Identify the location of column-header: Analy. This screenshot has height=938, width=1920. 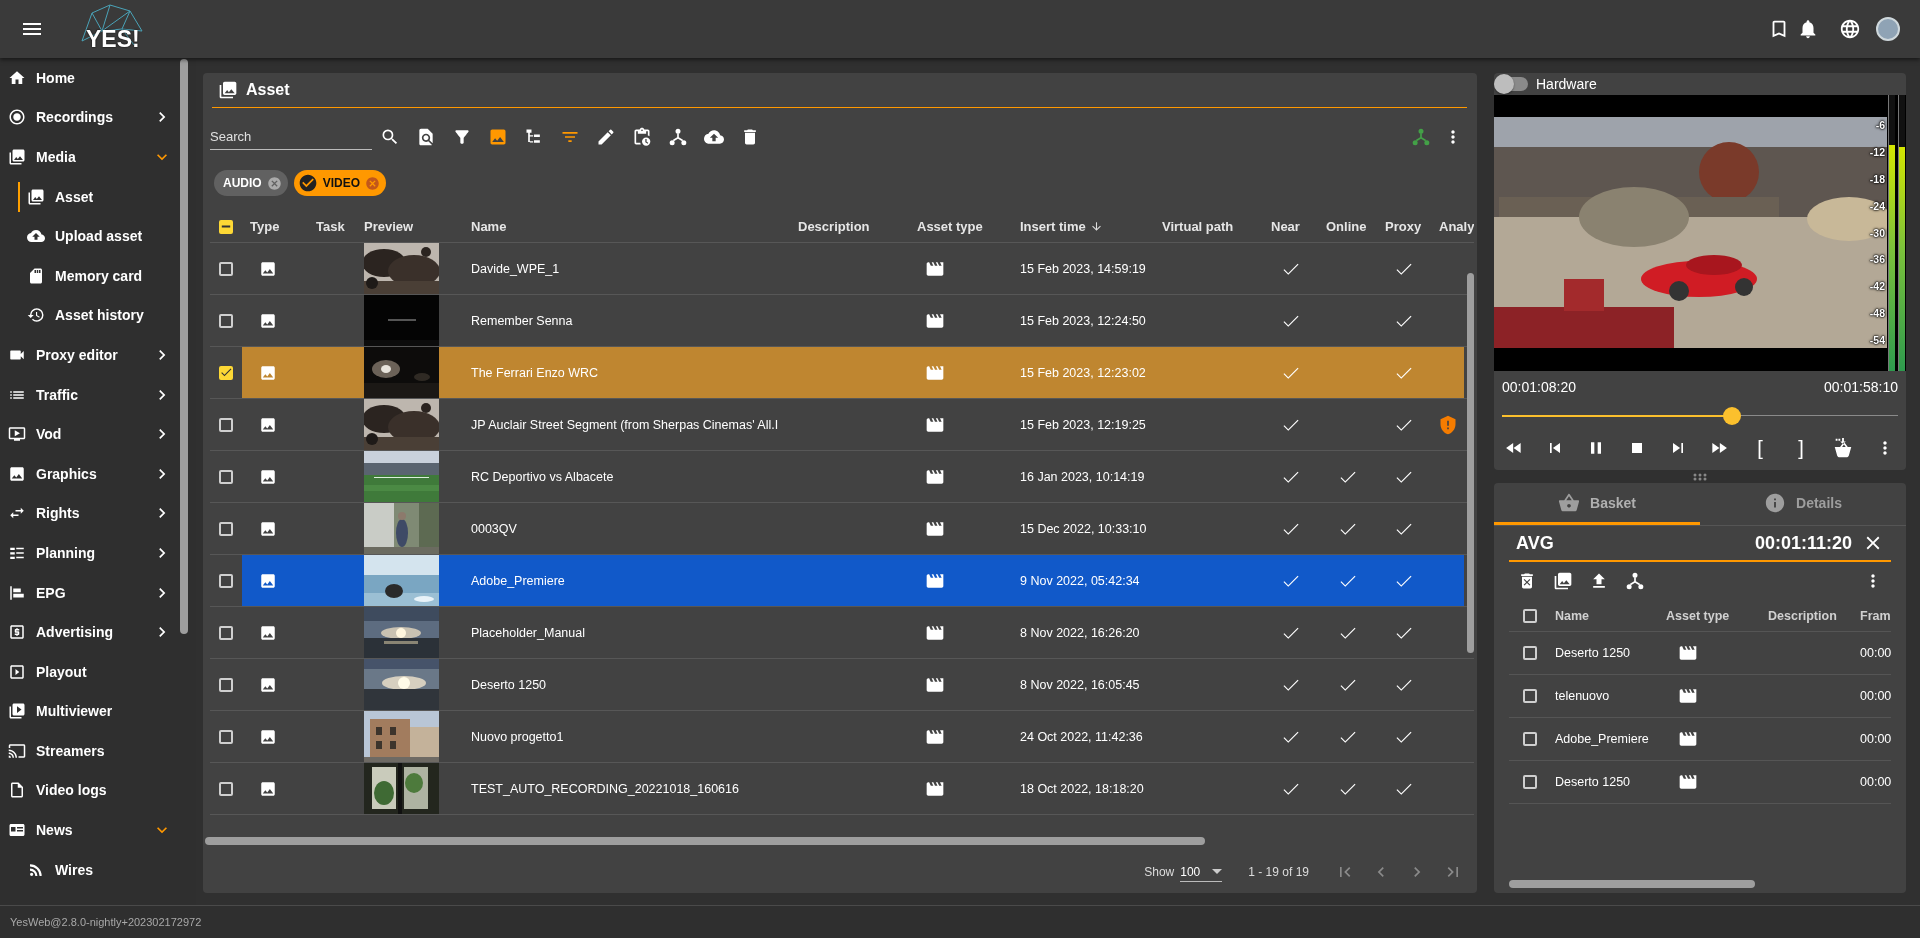
(1452, 226).